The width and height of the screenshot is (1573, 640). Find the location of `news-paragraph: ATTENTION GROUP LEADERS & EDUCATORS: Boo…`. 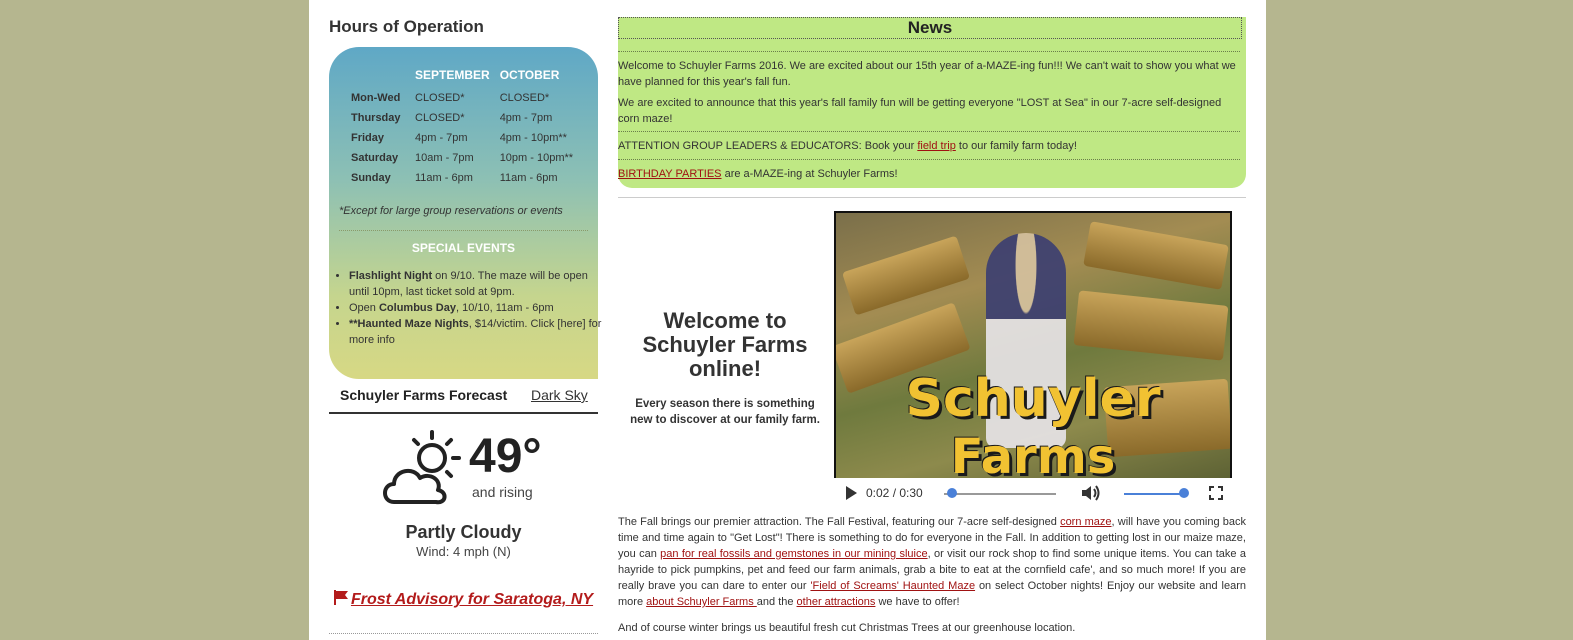

news-paragraph: ATTENTION GROUP LEADERS & EDUCATORS: Boo… is located at coordinates (930, 146).